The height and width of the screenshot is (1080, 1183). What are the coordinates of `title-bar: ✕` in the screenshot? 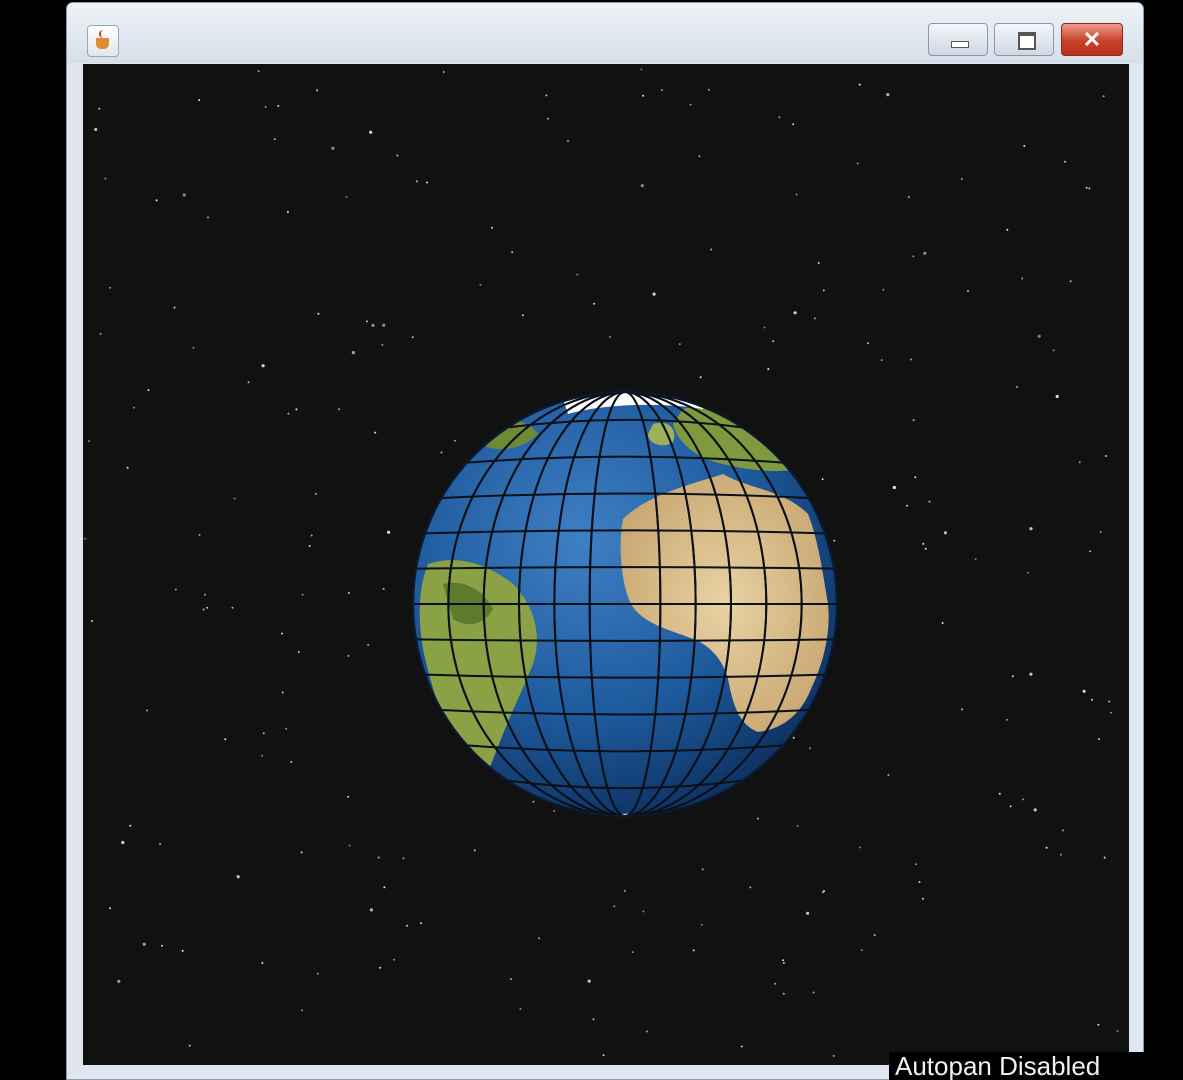 It's located at (605, 33).